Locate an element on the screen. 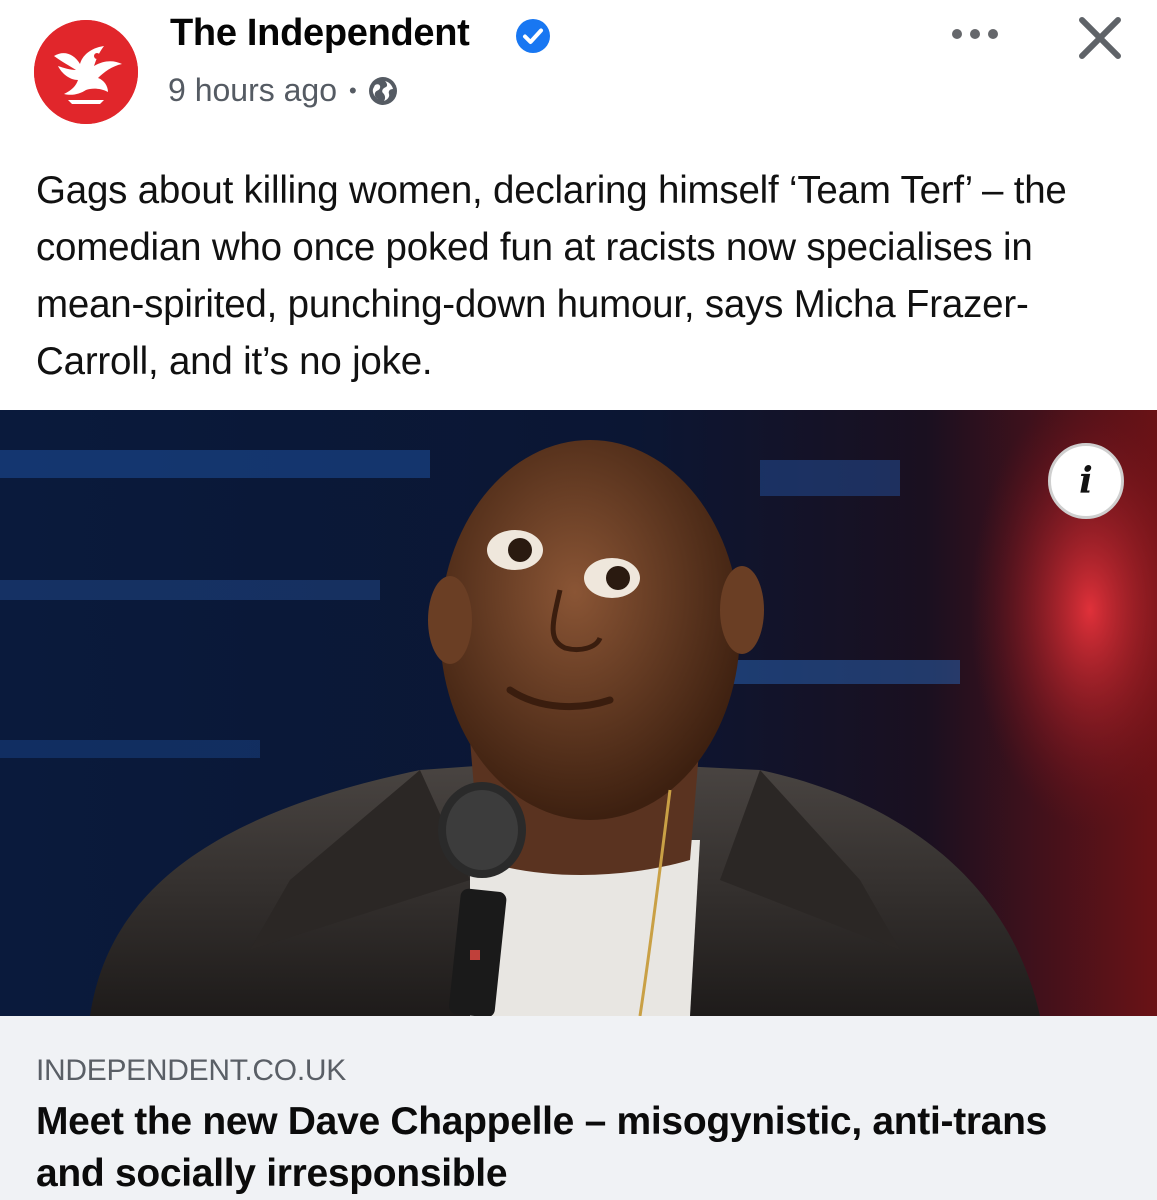 The width and height of the screenshot is (1157, 1200). page-avatar is located at coordinates (86, 72).